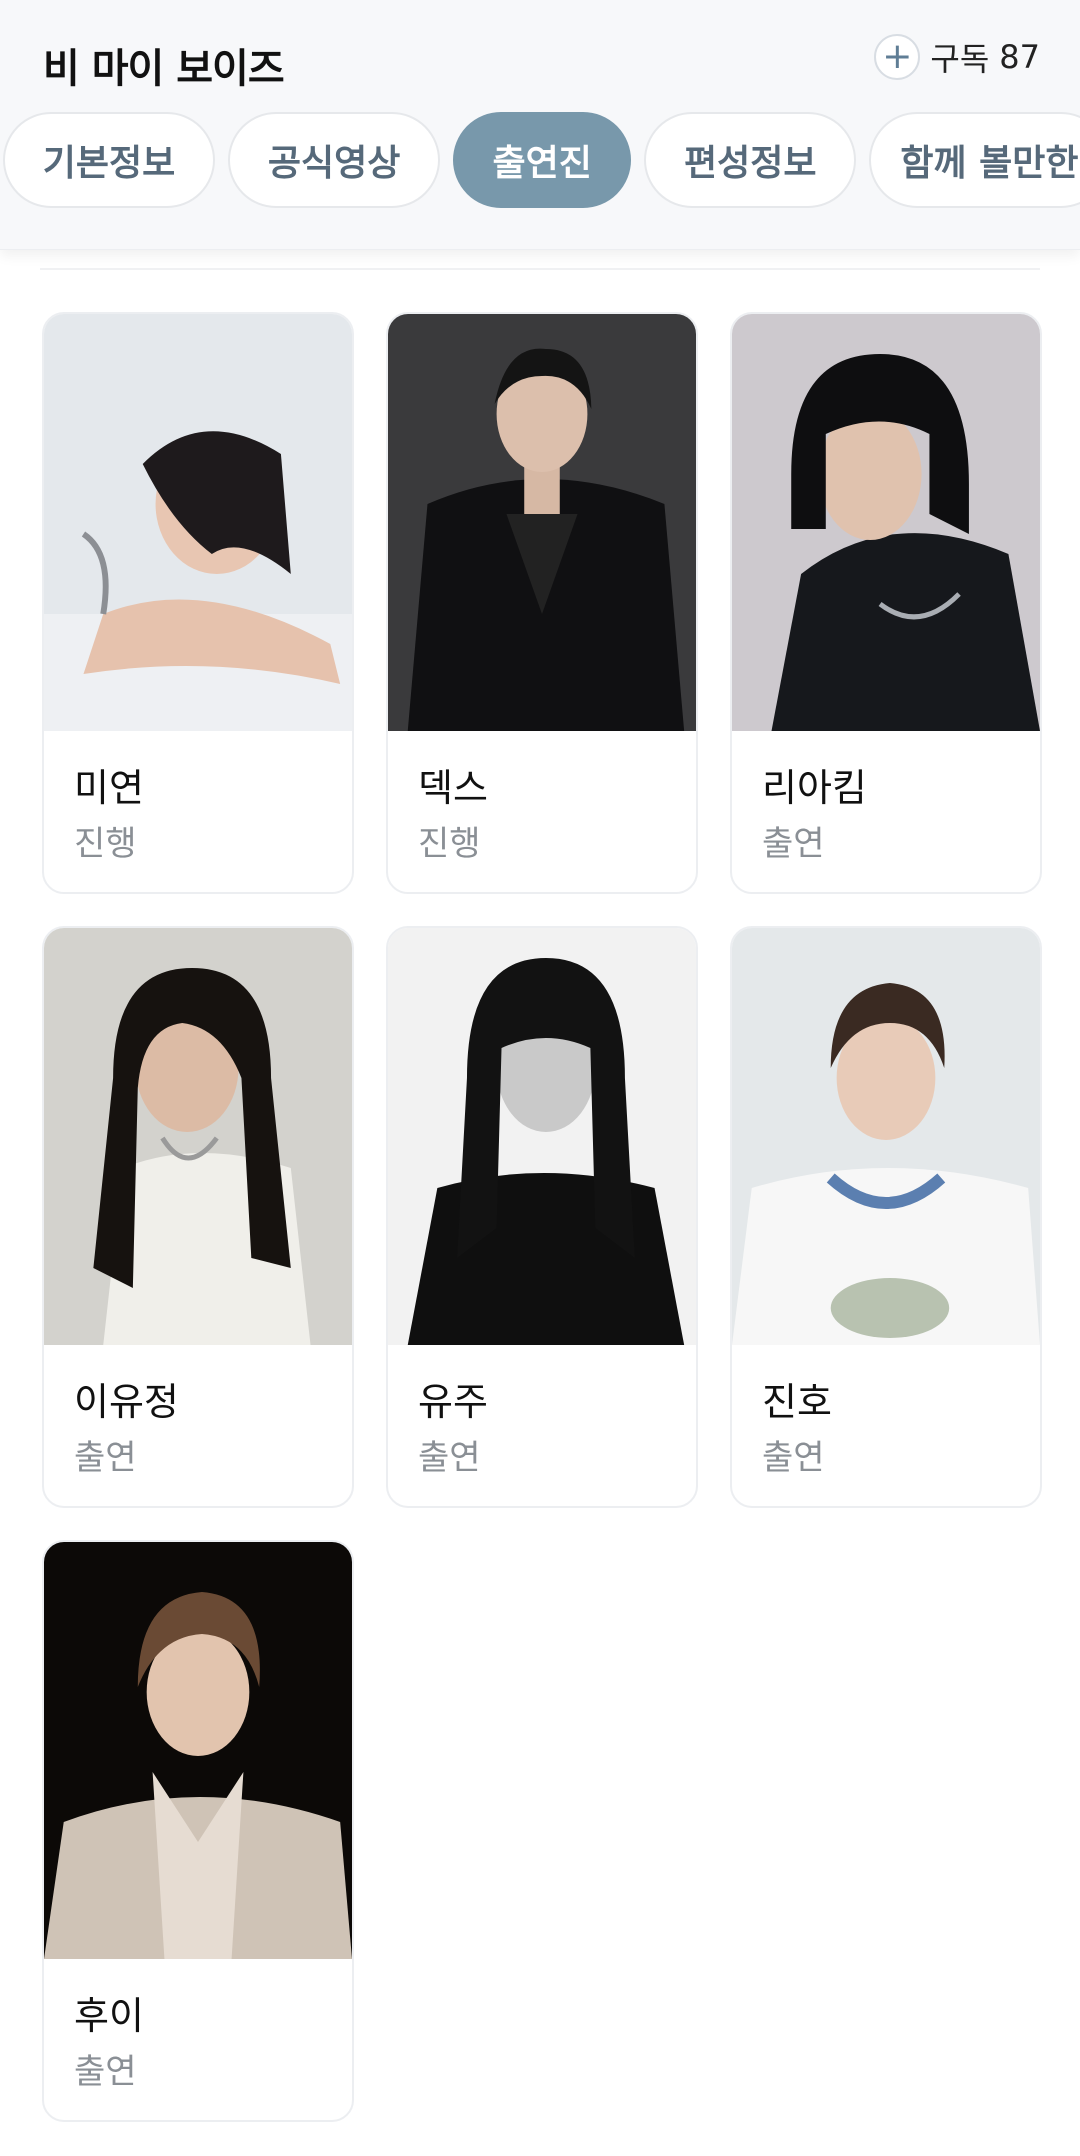  I want to click on subscribe-label: 구독, so click(960, 59).